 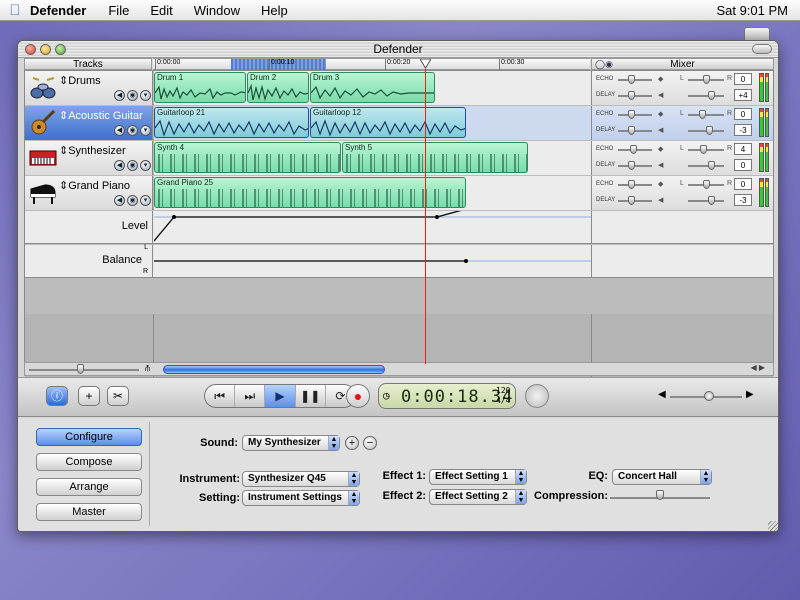 I want to click on master-volume-knob, so click(x=709, y=396).